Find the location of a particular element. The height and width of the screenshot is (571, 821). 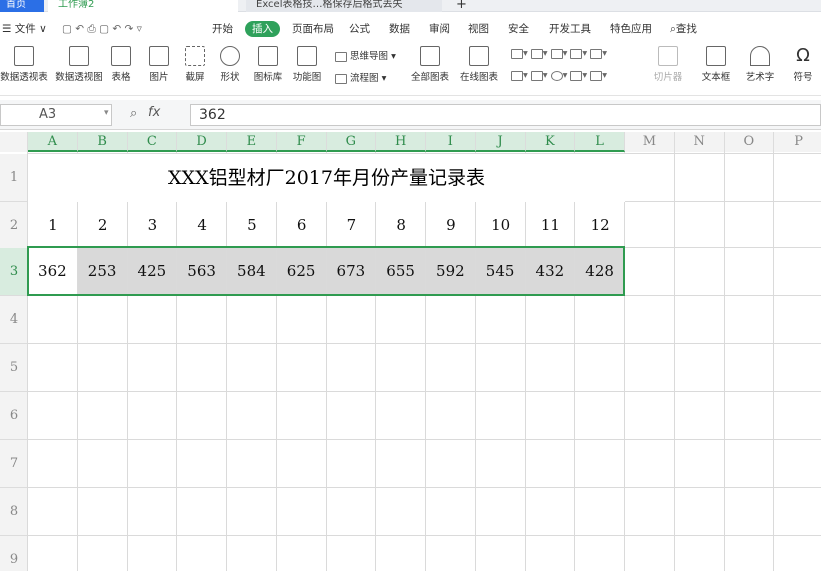

month-cell: 5 is located at coordinates (252, 225).